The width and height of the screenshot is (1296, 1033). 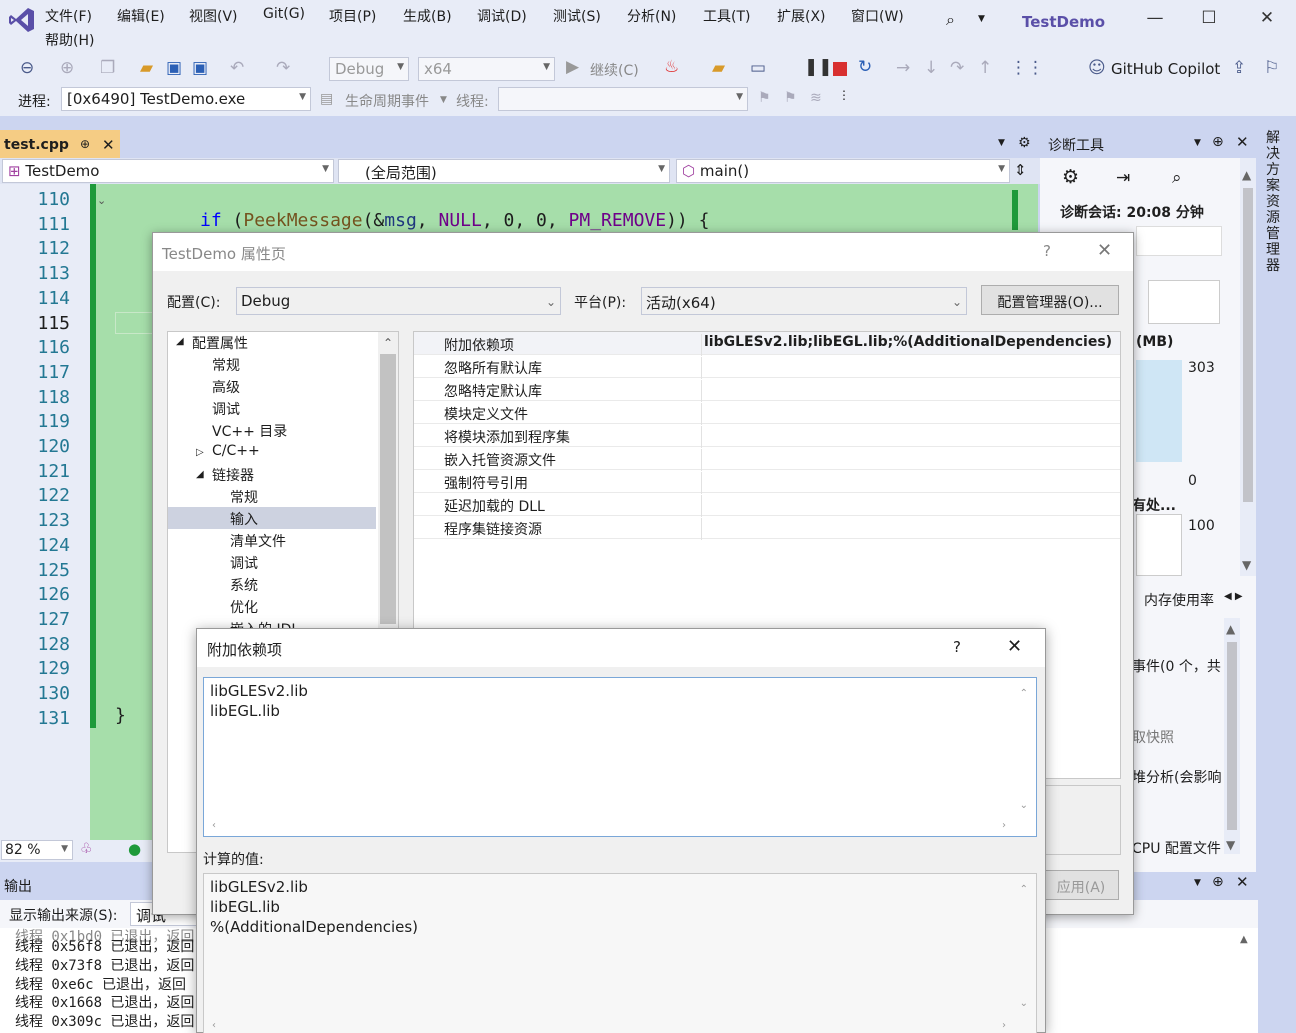 I want to click on property-row: 忽略所有默认库, so click(x=767, y=367).